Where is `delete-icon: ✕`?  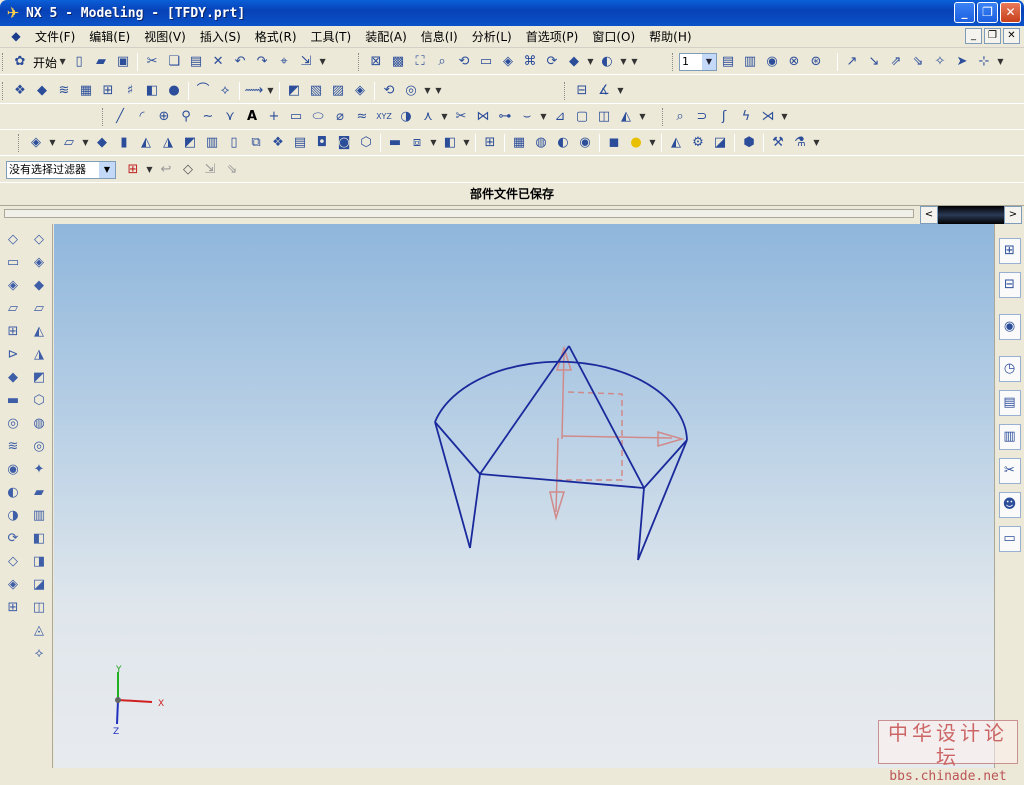 delete-icon: ✕ is located at coordinates (218, 62).